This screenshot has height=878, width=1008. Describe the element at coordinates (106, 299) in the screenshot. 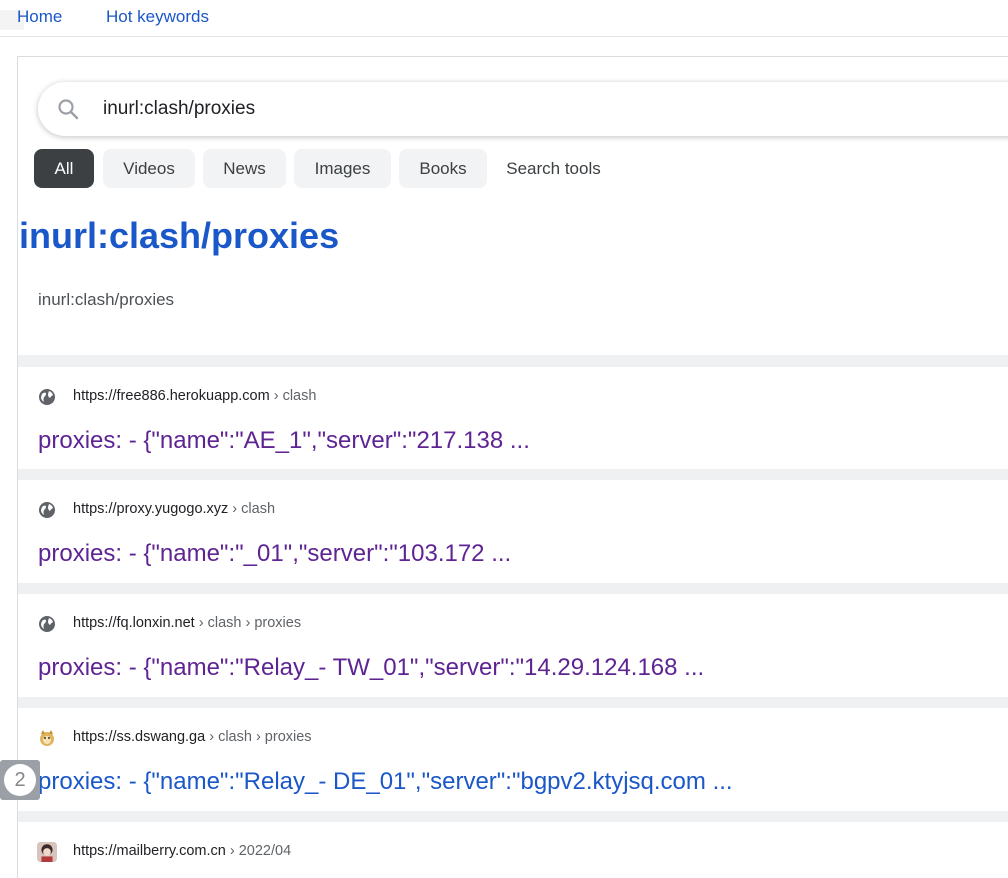

I see `query-subtitle: inurl:clash/proxies` at that location.